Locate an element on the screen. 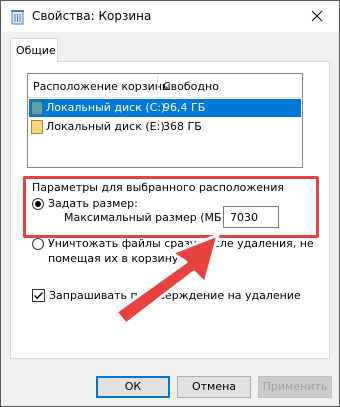 The image size is (340, 407). list-item-drive-e: Локальный диск (E:) 368 ГБ is located at coordinates (165, 127).